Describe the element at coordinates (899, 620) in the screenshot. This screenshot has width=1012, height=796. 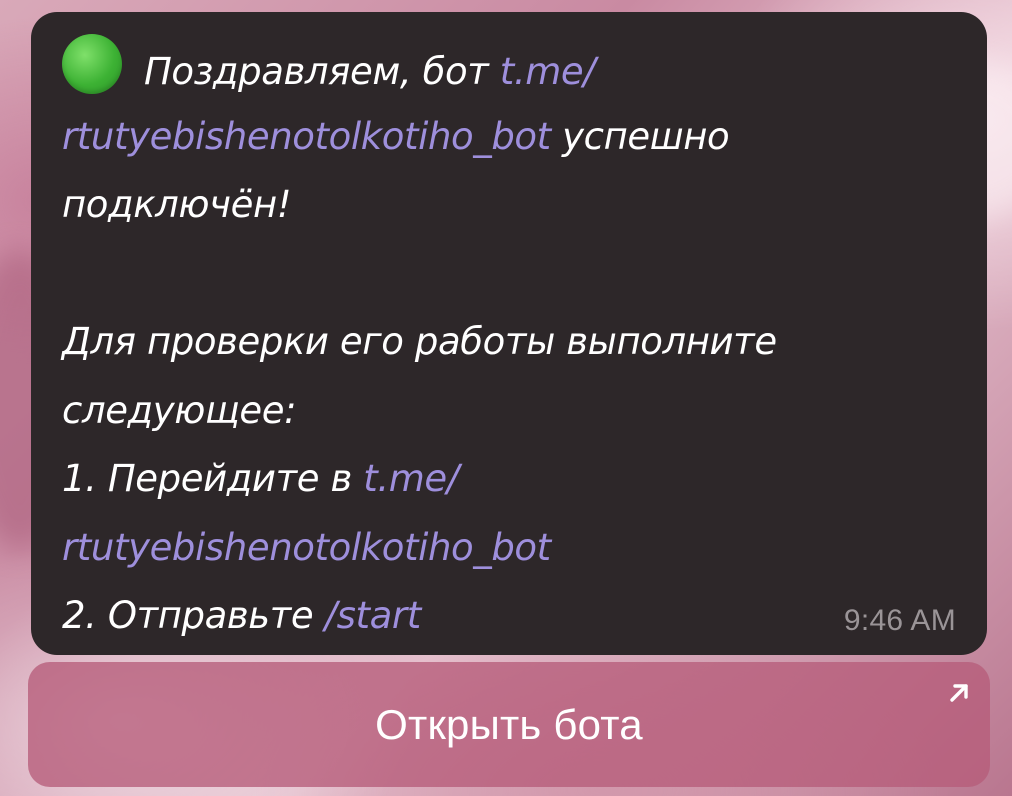
I see `message-timestamp: 9:46 AM` at that location.